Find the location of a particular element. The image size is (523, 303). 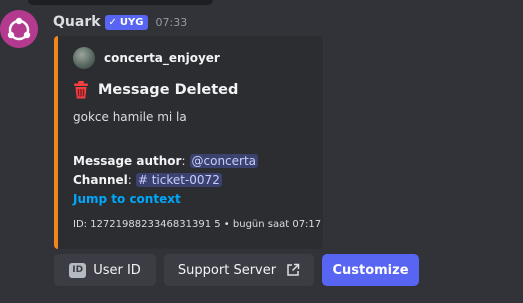

embed-author-avatar is located at coordinates (84, 58).